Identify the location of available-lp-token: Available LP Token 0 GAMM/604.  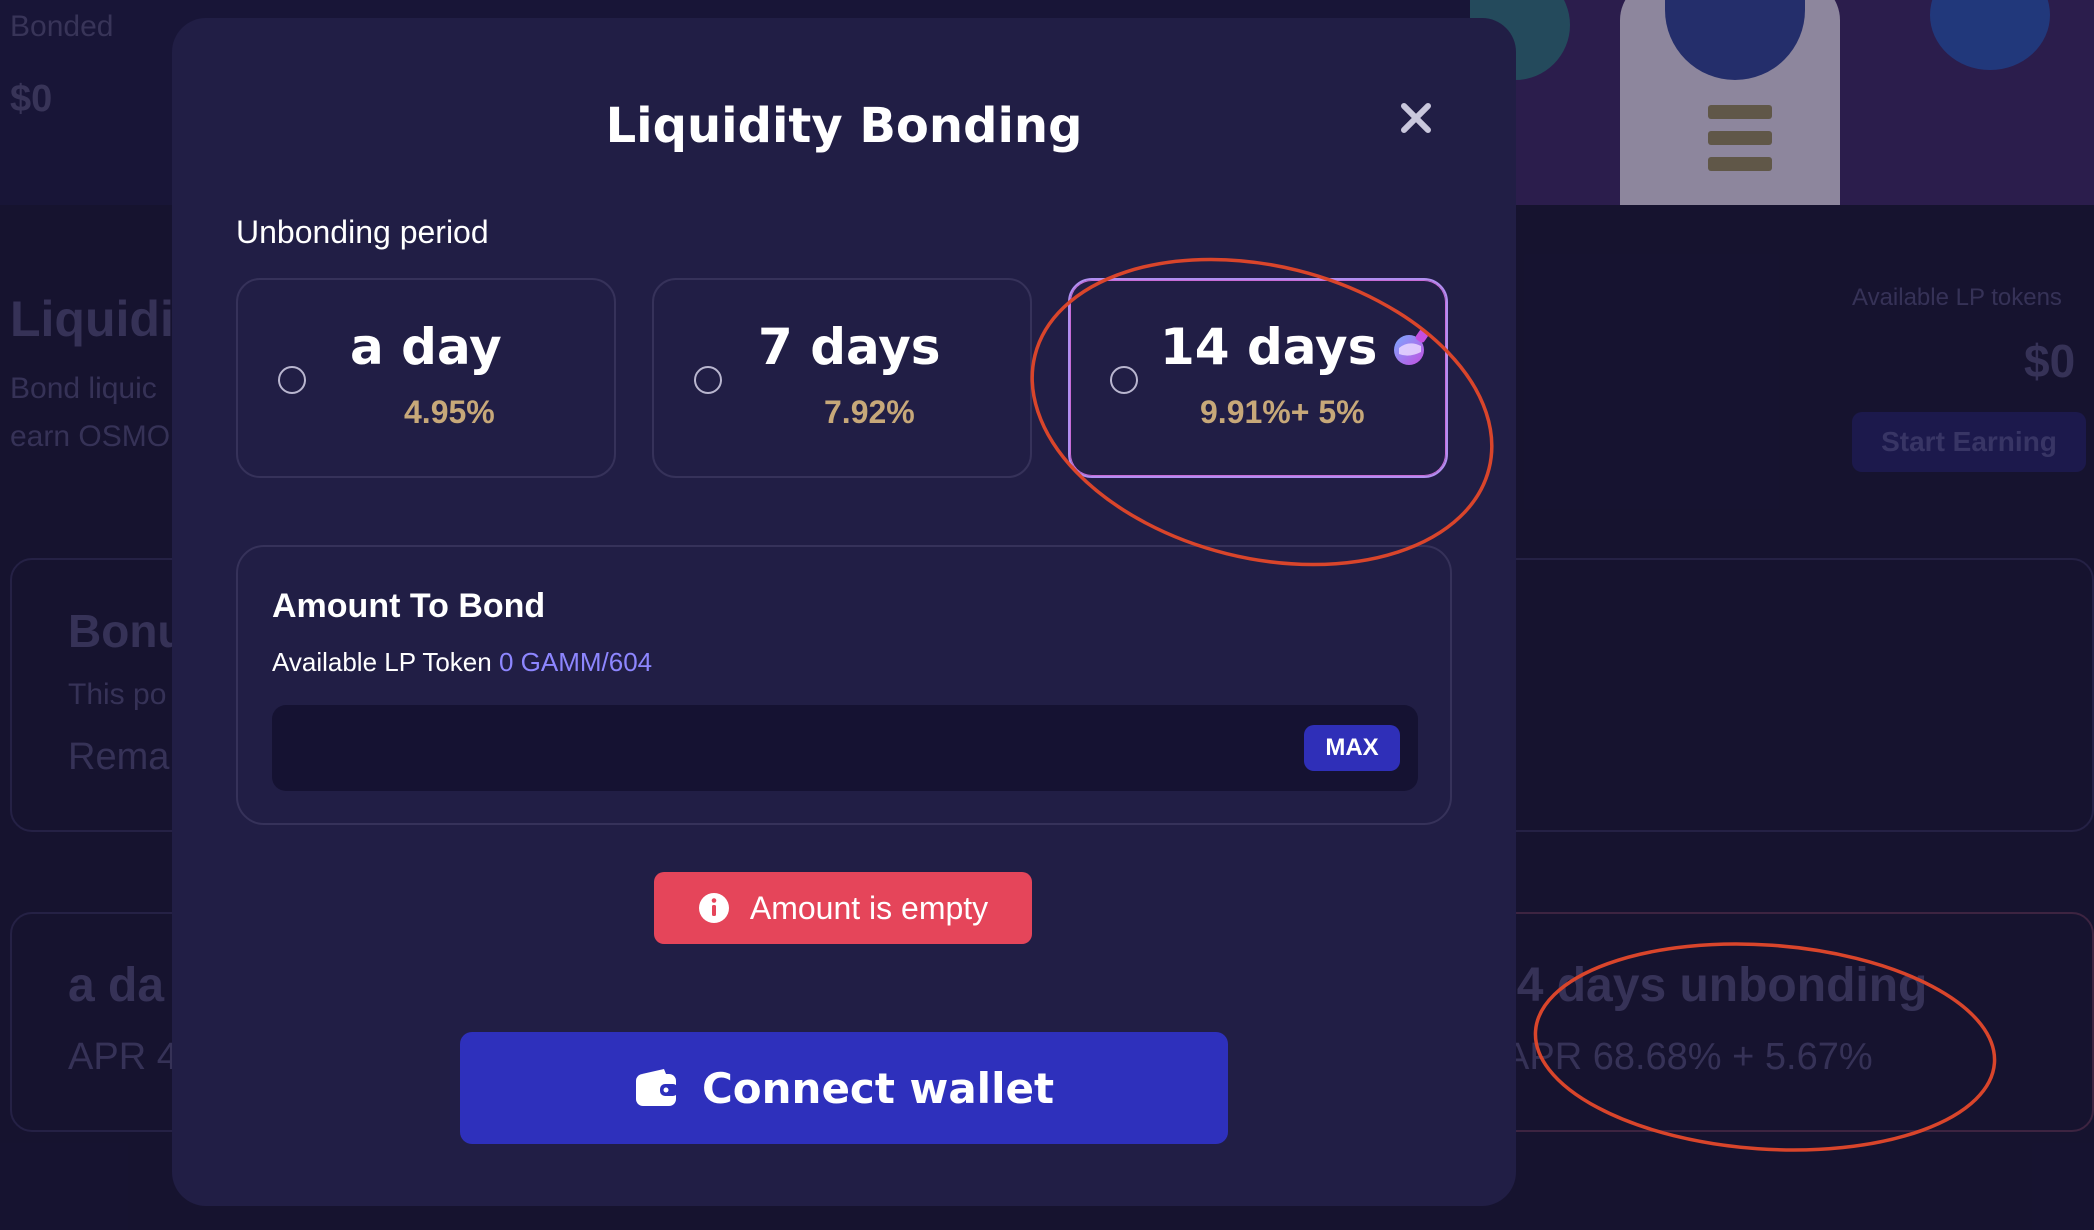
(462, 662).